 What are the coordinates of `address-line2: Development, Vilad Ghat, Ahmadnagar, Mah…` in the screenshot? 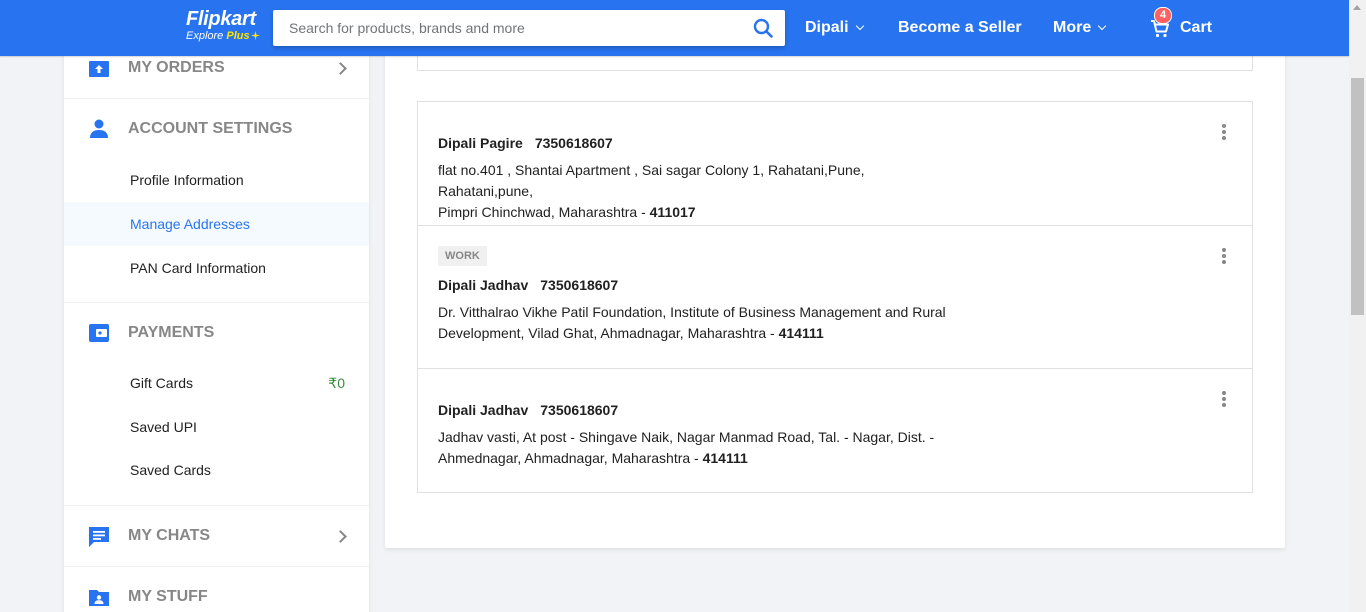 It's located at (608, 333).